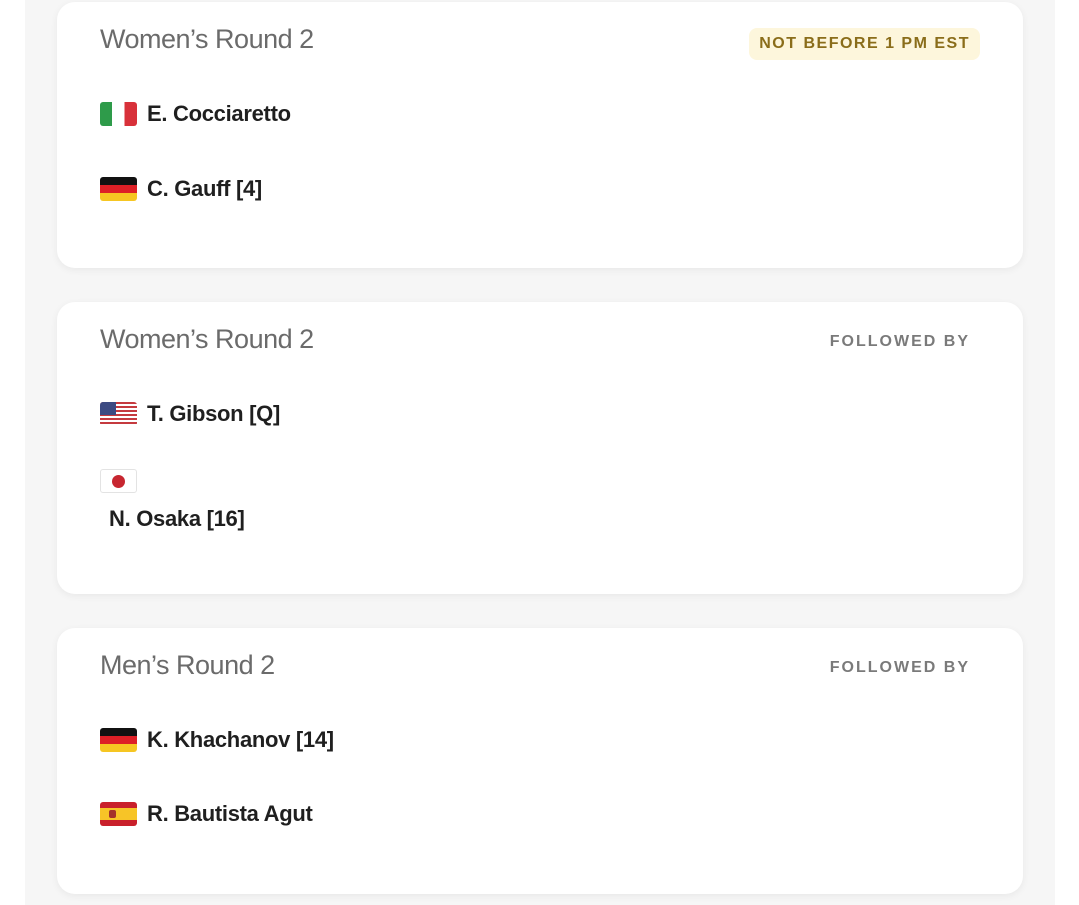 The image size is (1079, 905). What do you see at coordinates (118, 414) in the screenshot?
I see `usa-flag-icon` at bounding box center [118, 414].